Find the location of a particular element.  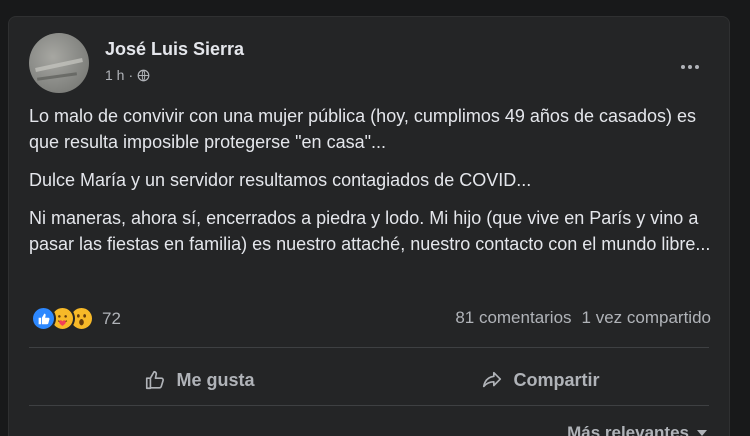

reactions-summary: 72 is located at coordinates (76, 318).